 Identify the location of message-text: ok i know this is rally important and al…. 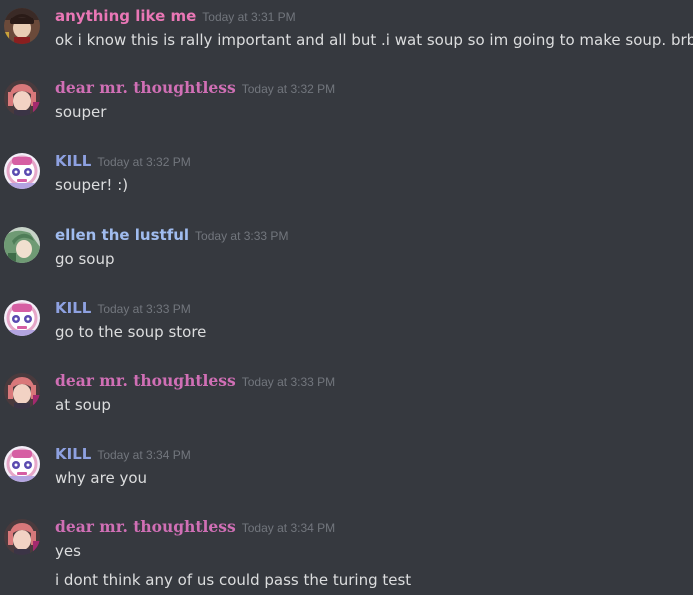
(374, 40).